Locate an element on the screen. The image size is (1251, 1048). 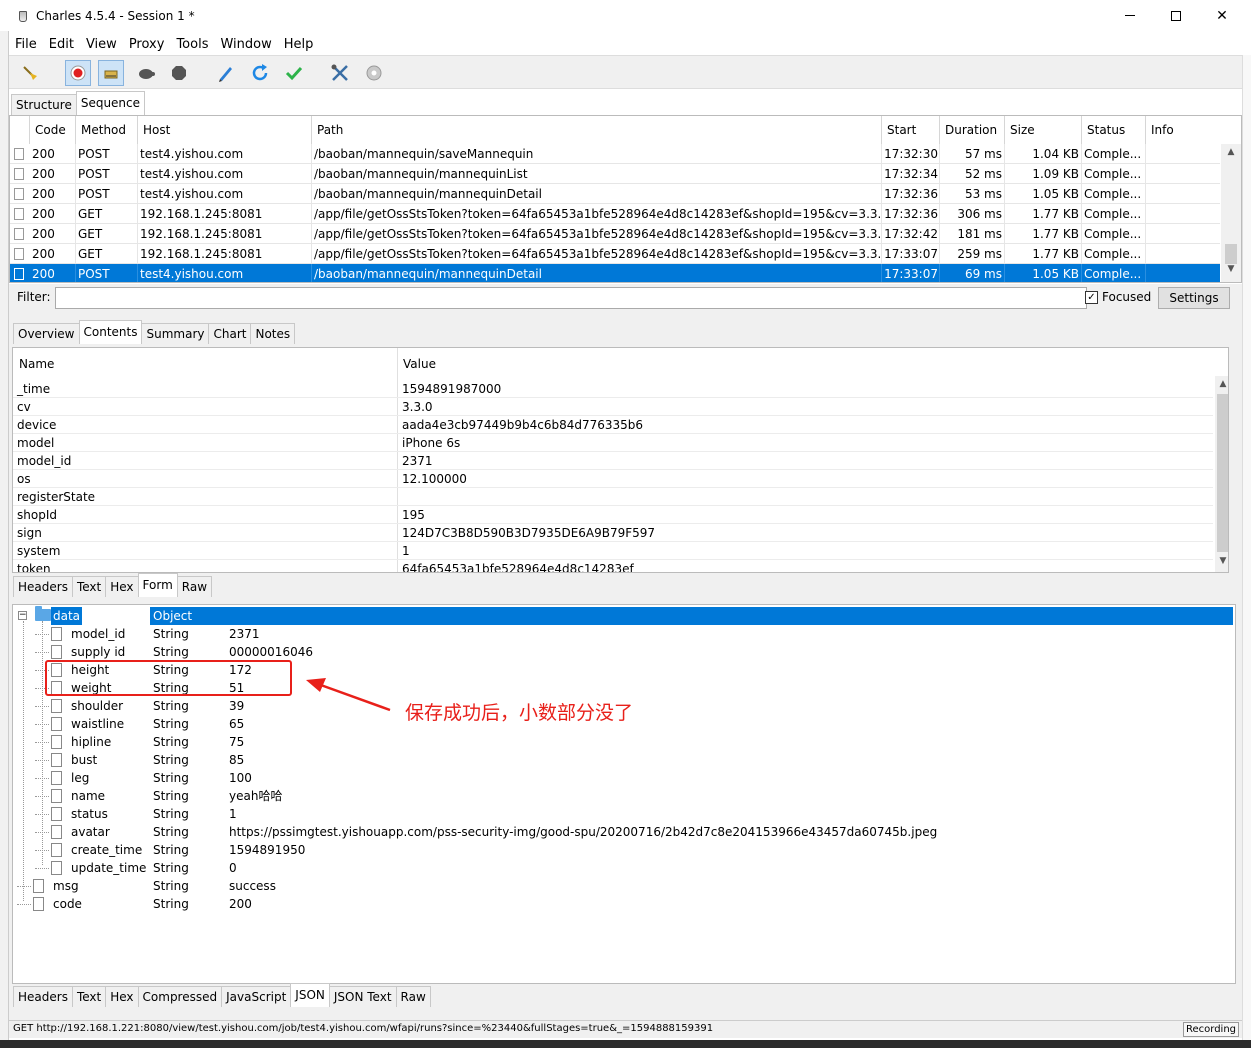
tab-res-compressed: Compressed is located at coordinates (180, 996).